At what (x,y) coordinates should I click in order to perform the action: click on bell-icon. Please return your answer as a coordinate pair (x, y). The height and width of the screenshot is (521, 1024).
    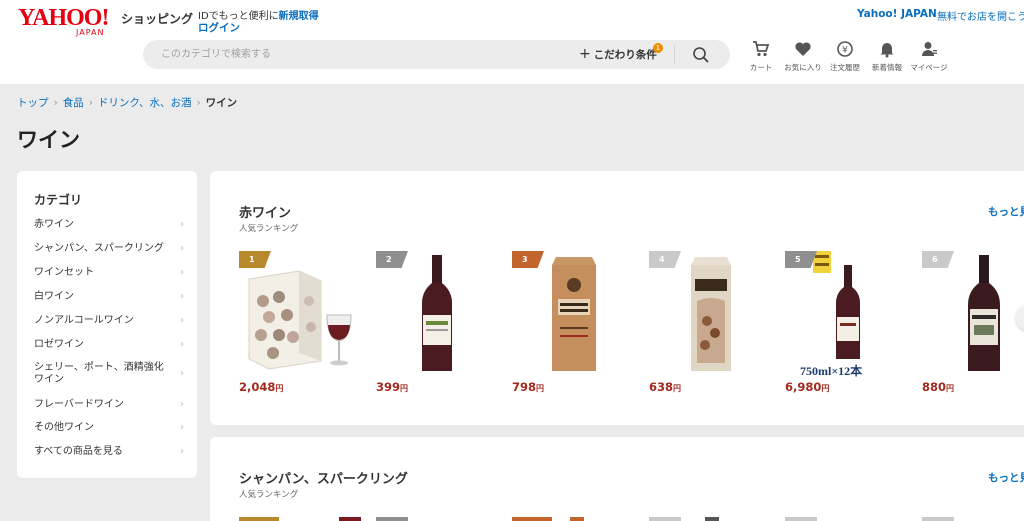
    Looking at the image, I should click on (887, 50).